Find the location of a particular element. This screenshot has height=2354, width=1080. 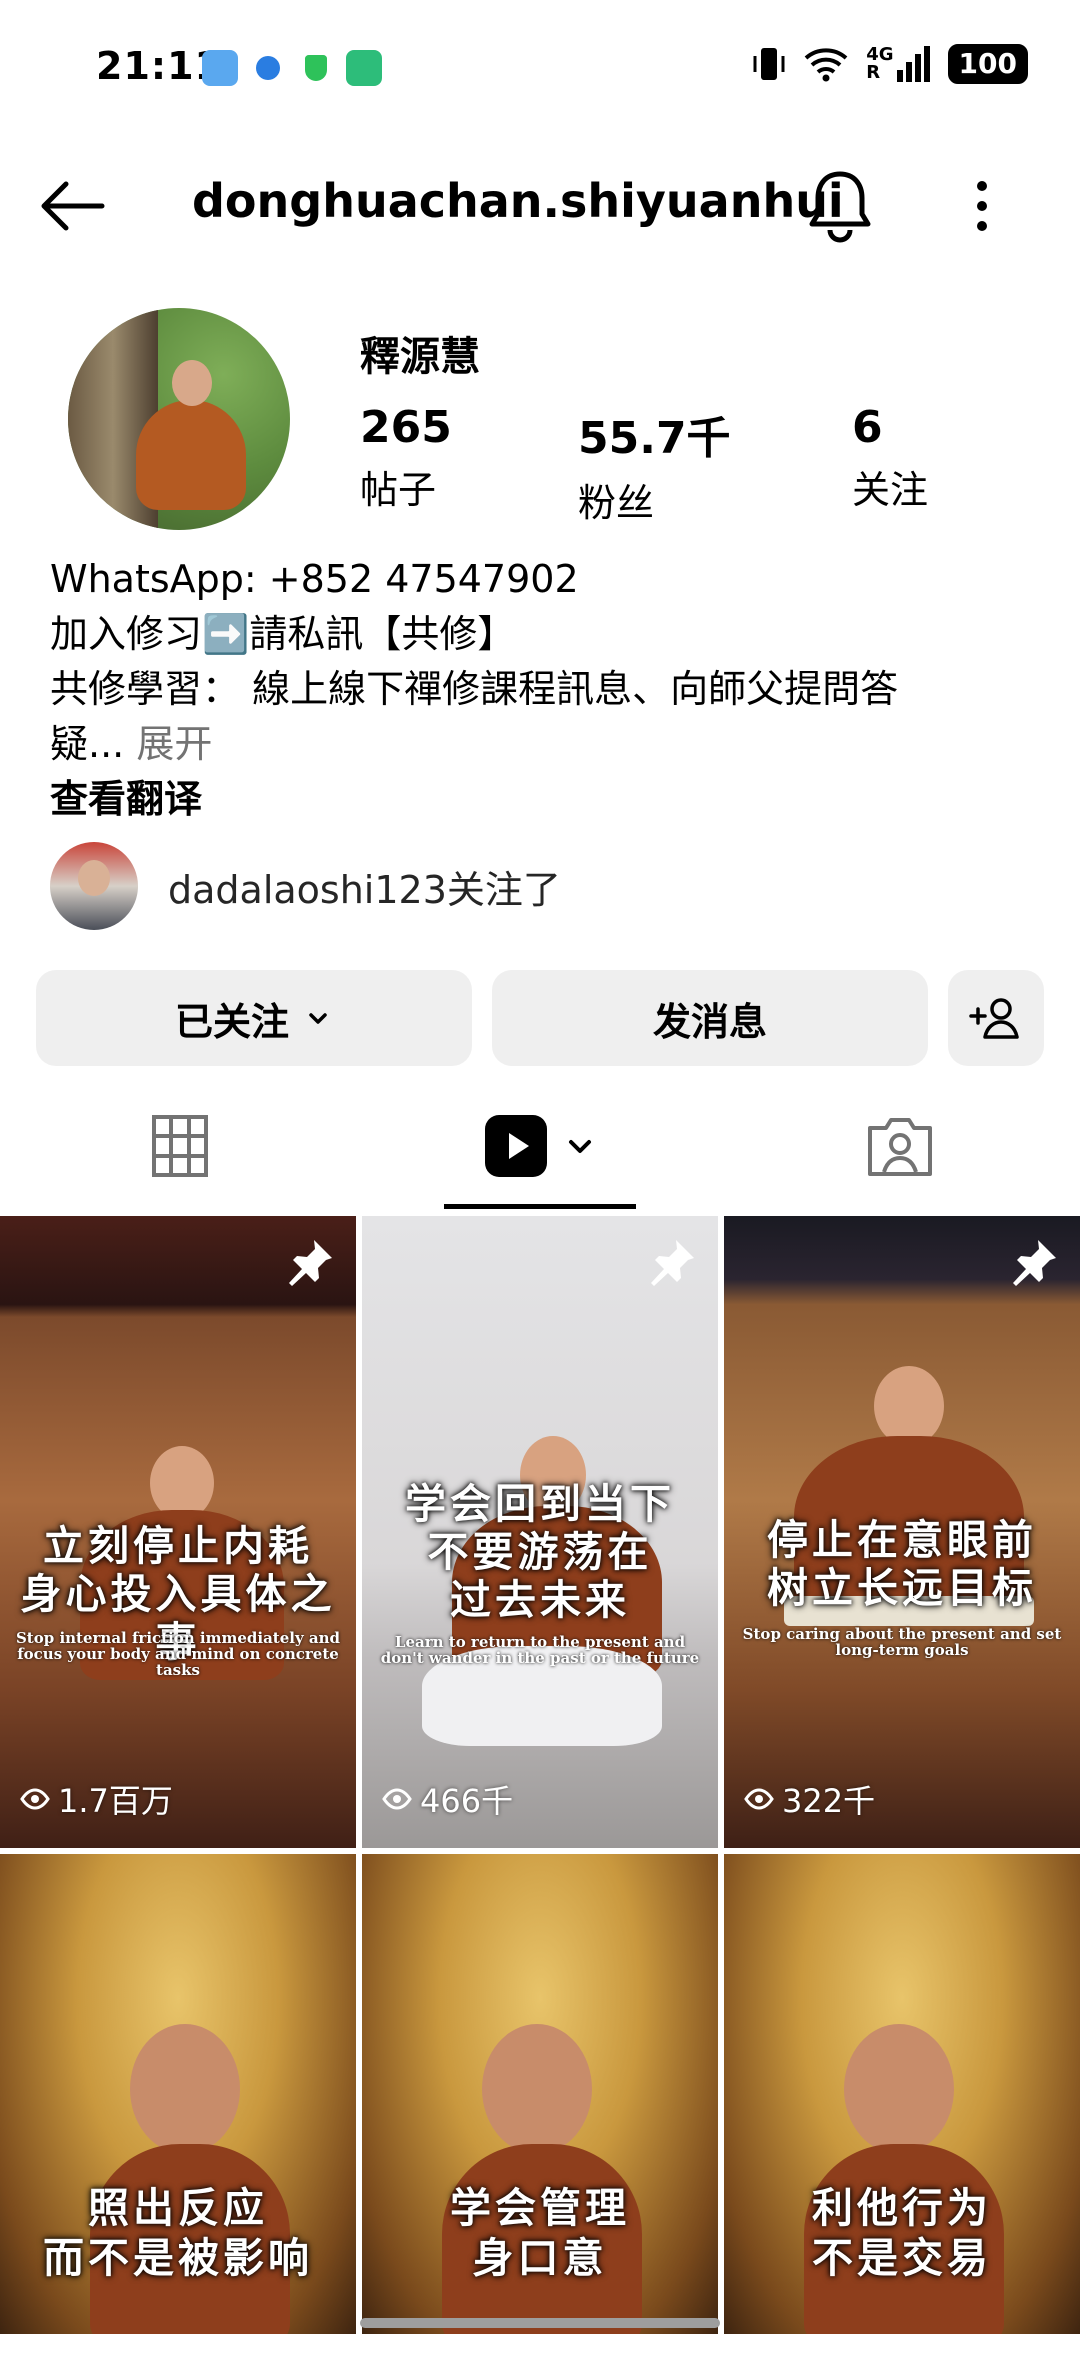

bell-icon is located at coordinates (840, 206).